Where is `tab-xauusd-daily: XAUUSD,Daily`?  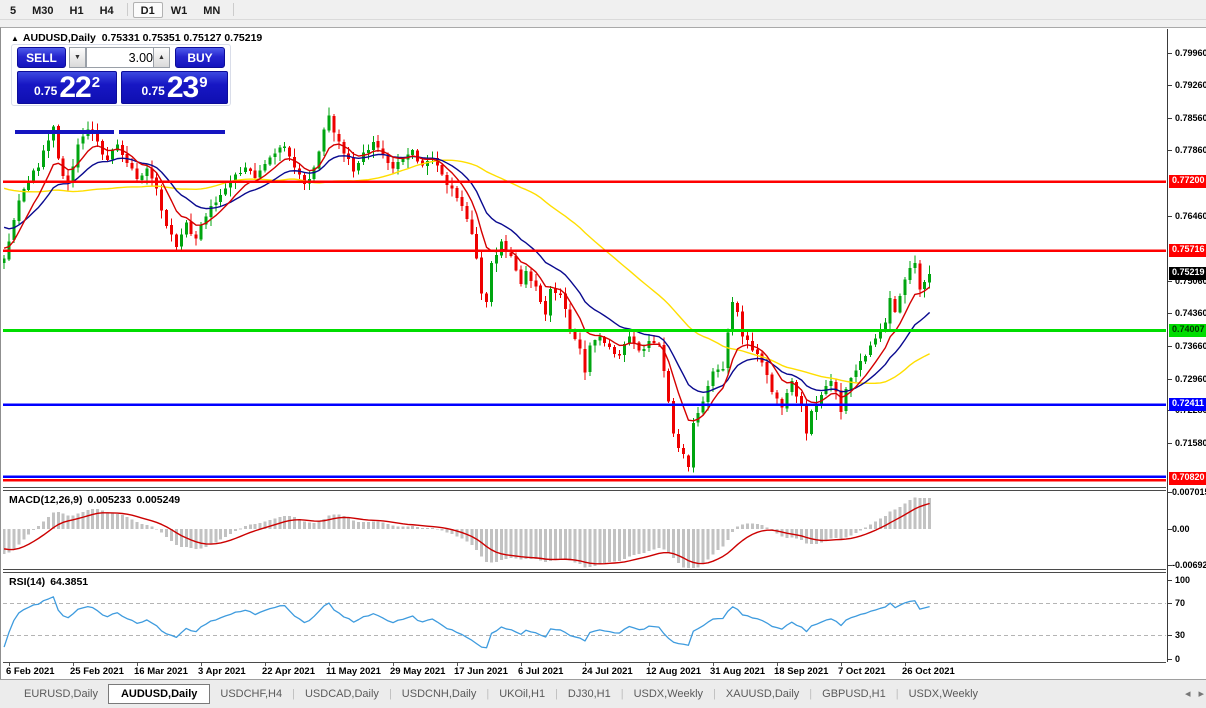 tab-xauusd-daily: XAUUSD,Daily is located at coordinates (762, 694).